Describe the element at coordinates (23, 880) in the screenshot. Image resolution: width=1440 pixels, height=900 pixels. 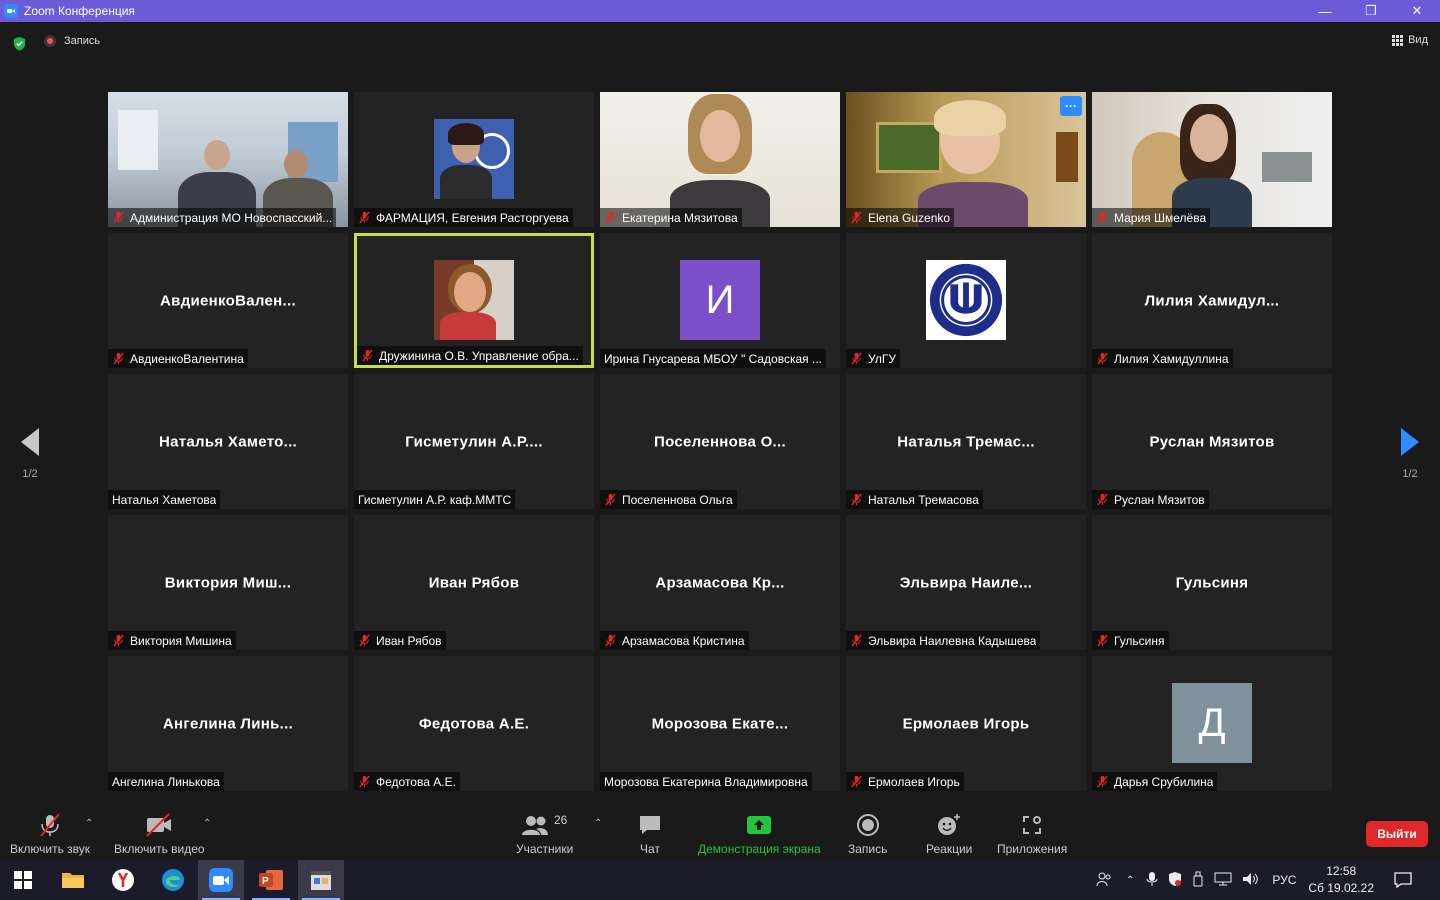
I see `windows-start-button` at that location.